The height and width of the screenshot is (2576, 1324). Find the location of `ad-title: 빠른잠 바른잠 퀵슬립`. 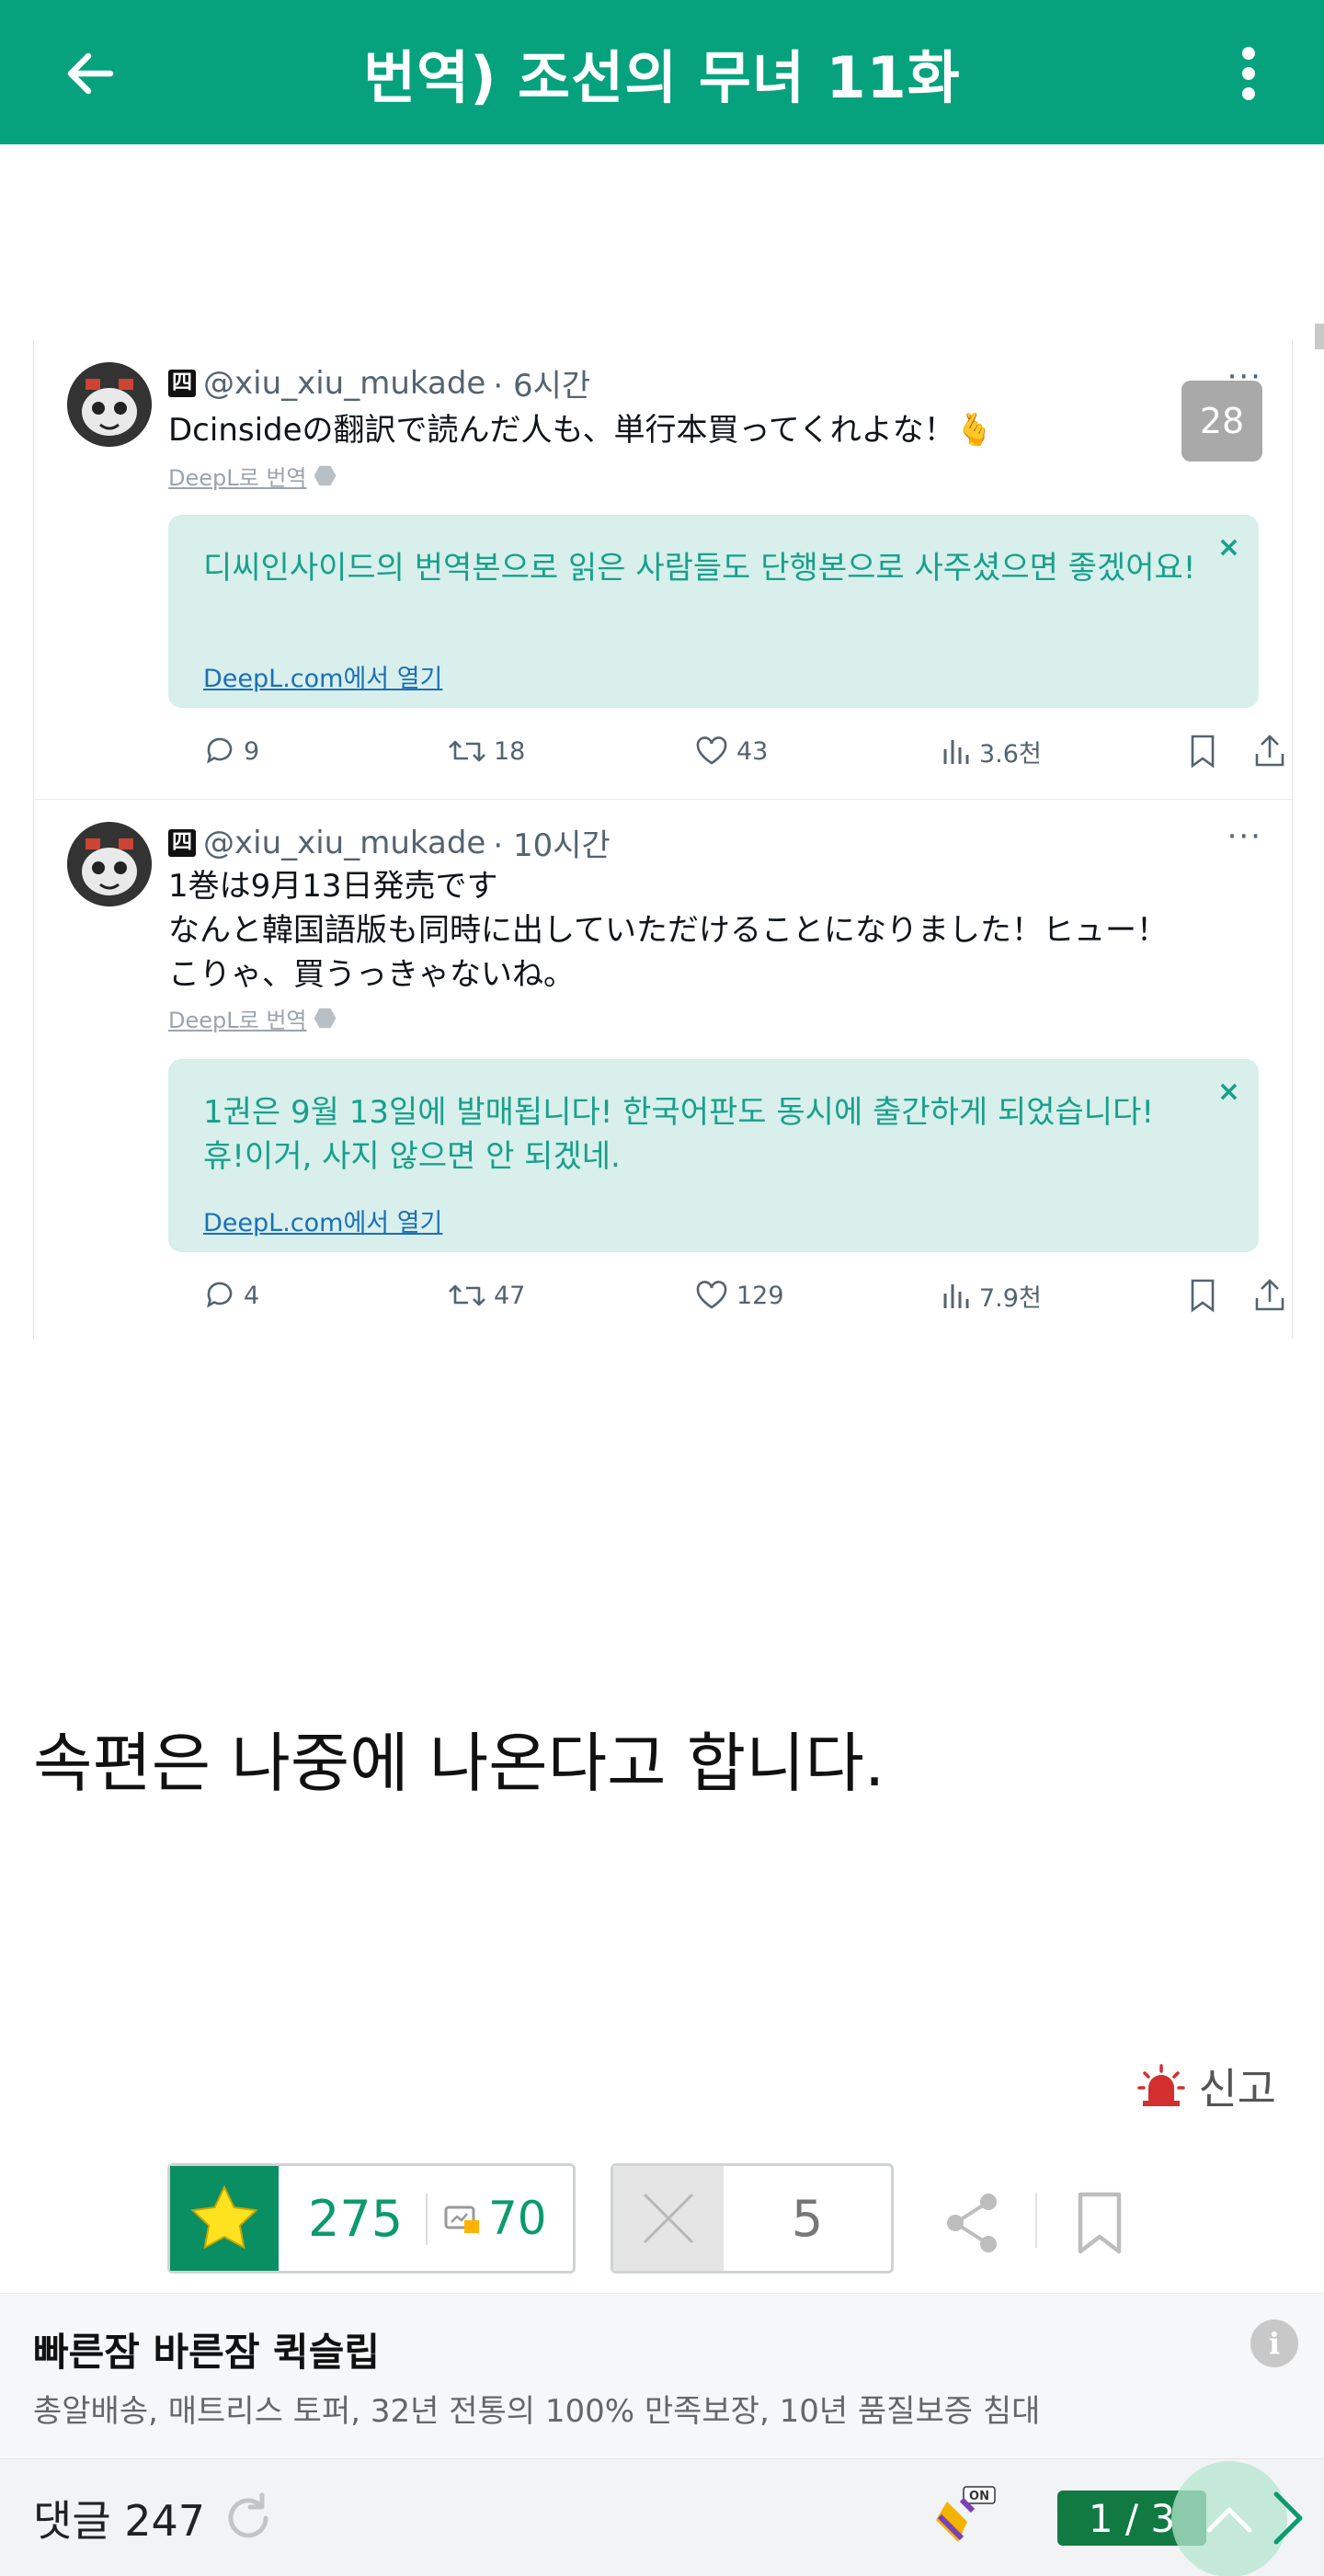

ad-title: 빠른잠 바른잠 퀵슬립 is located at coordinates (207, 2352).